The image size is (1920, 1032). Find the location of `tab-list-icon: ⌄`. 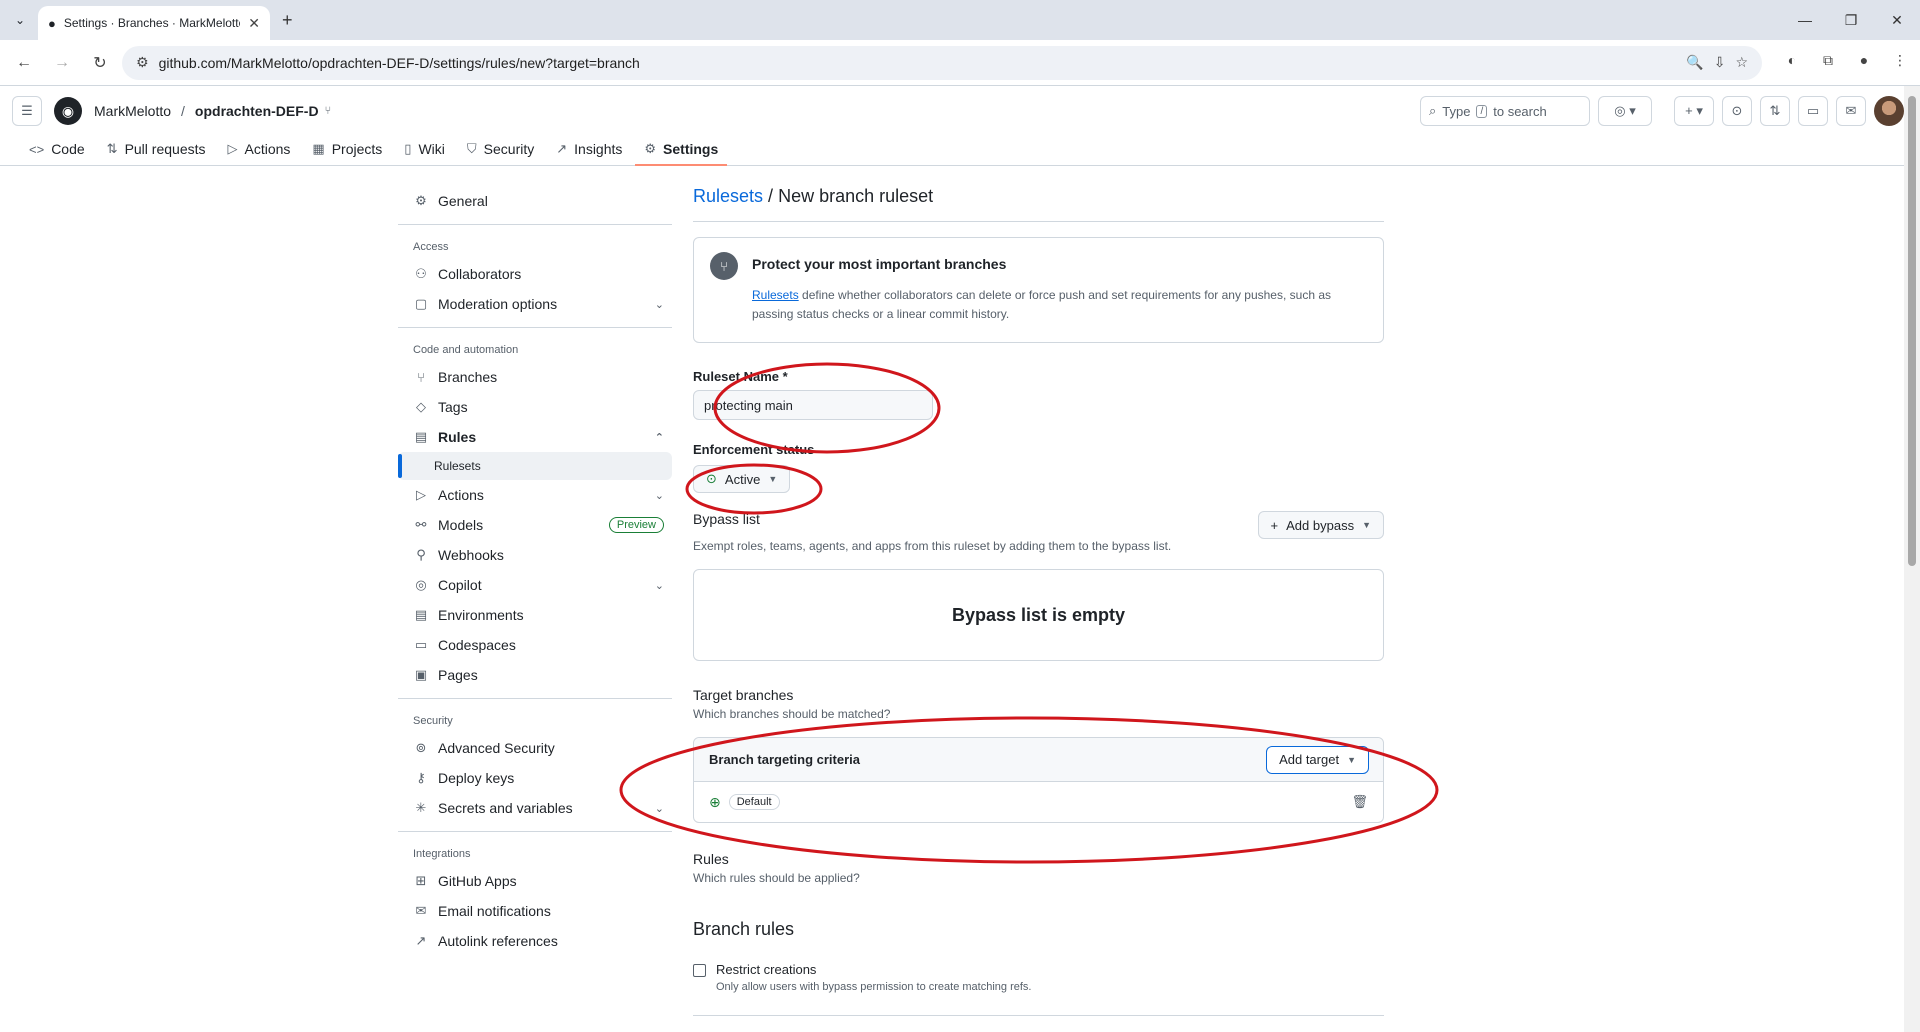

tab-list-icon: ⌄ is located at coordinates (20, 20).